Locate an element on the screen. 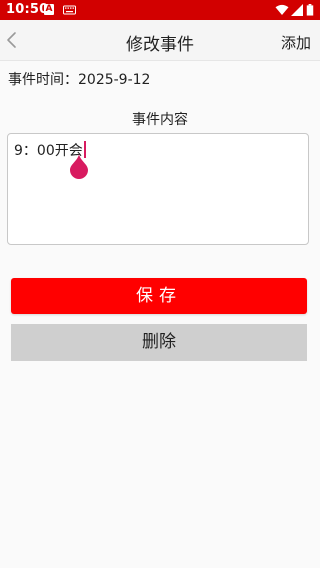 This screenshot has height=568, width=320. save-button: 保存 is located at coordinates (159, 296).